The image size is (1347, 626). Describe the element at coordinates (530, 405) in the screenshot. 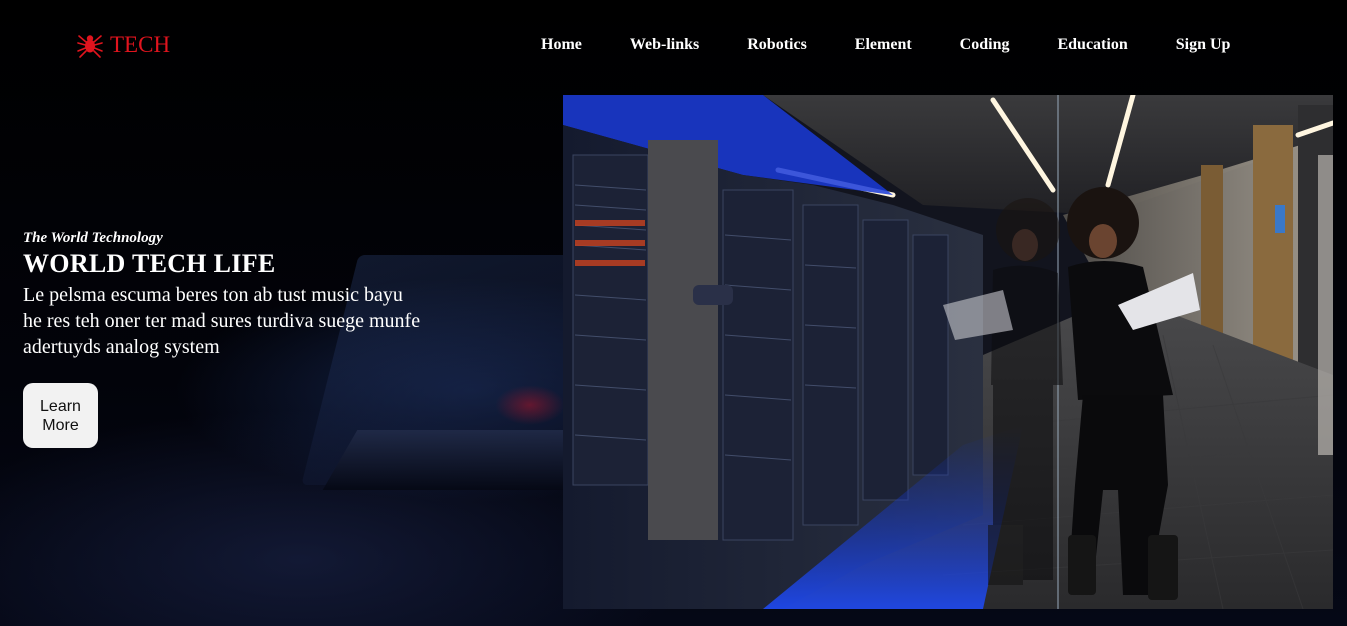

I see `background-glow` at that location.